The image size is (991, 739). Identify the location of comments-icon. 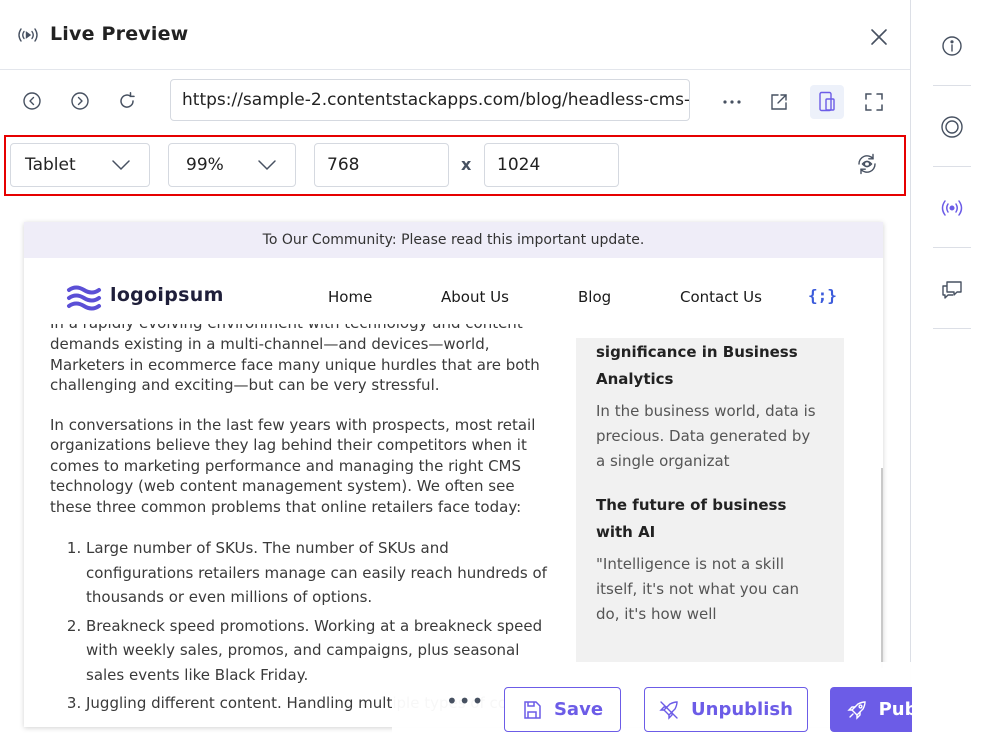
(952, 289).